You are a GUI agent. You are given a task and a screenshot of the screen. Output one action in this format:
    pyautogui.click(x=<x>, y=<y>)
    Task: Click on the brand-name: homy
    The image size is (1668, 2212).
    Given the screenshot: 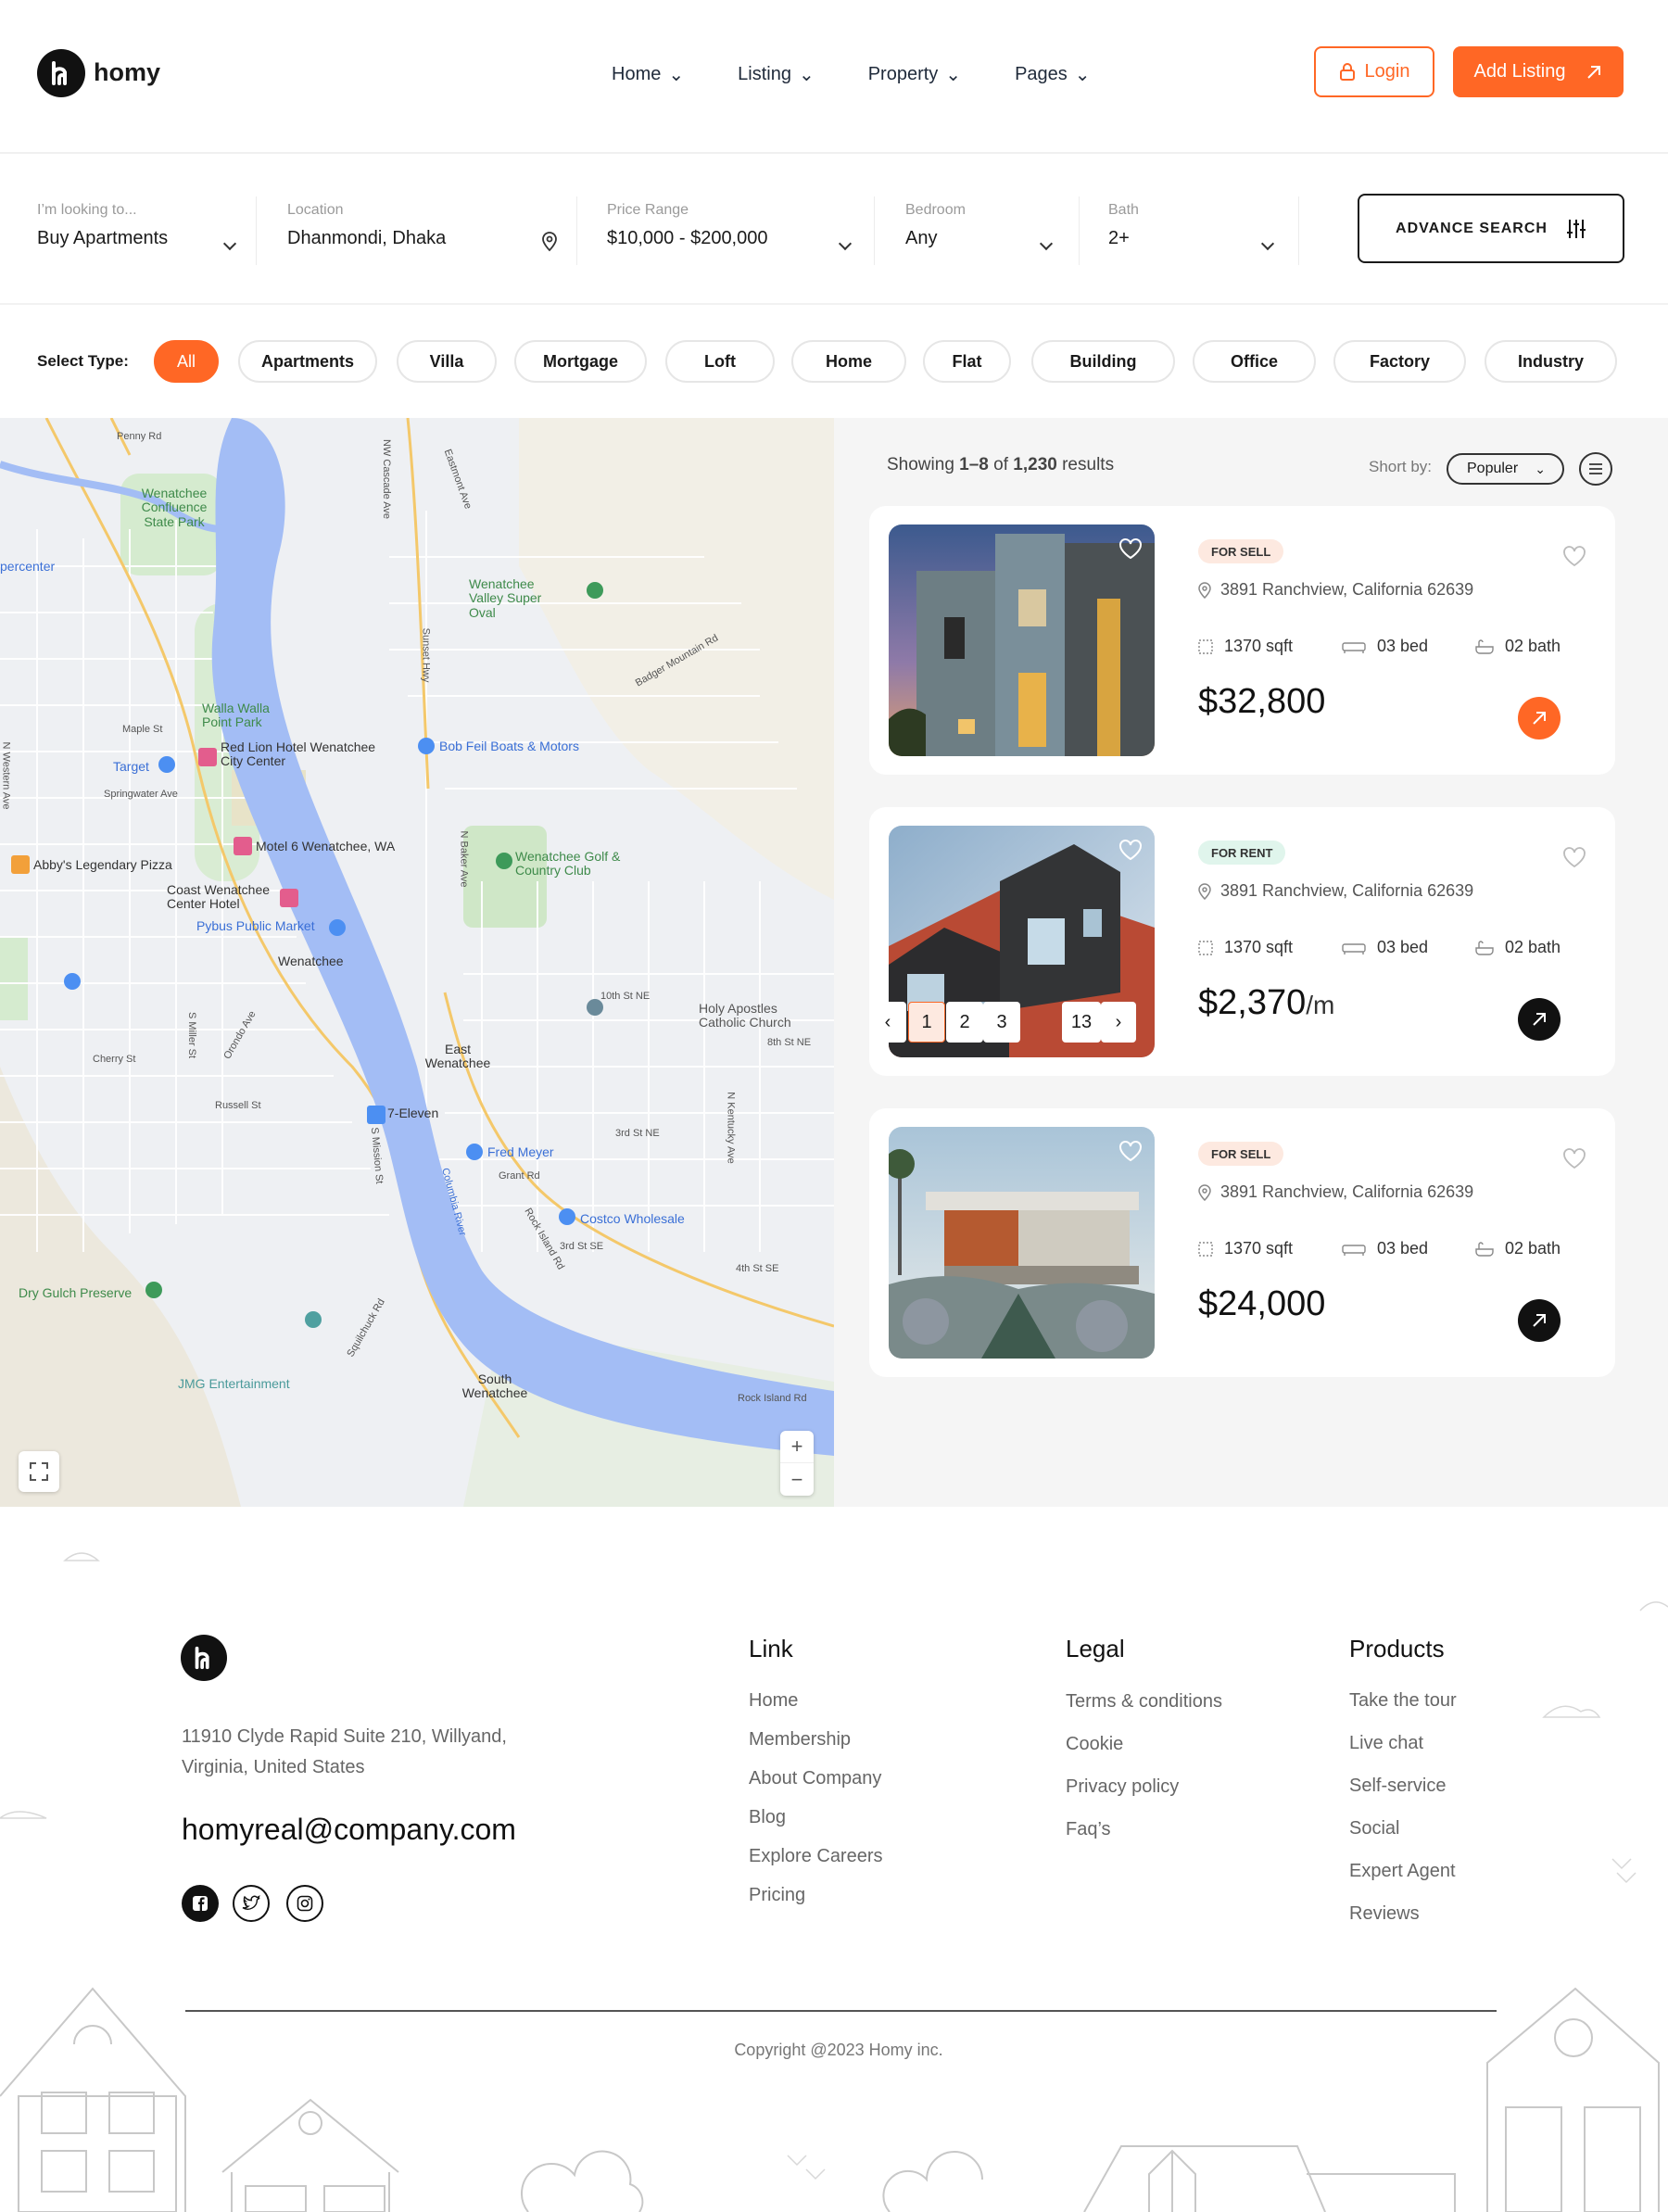 What is the action you would take?
    pyautogui.click(x=127, y=72)
    